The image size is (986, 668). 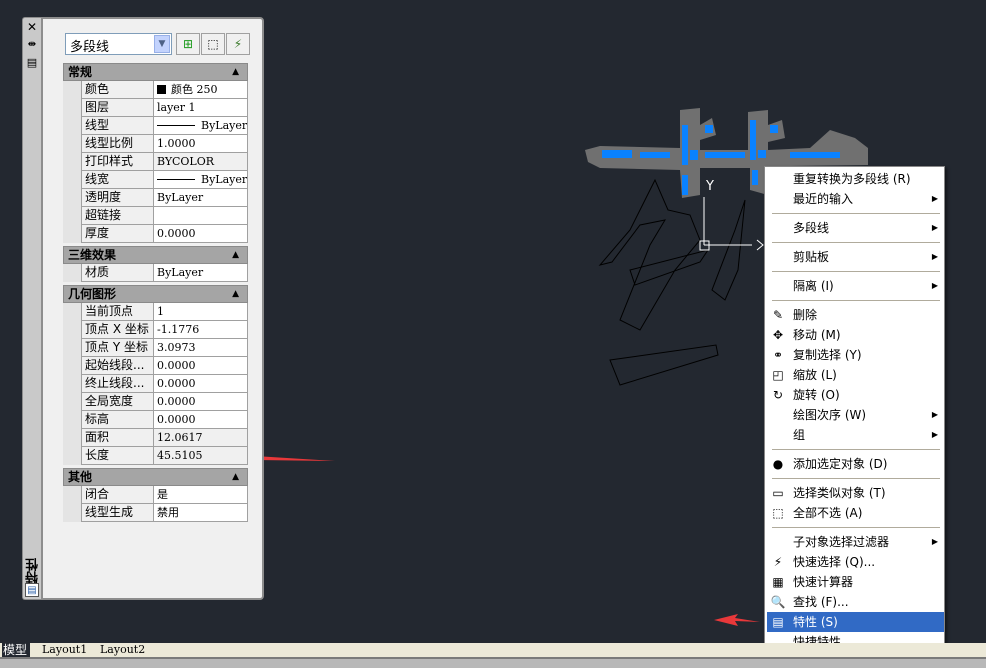 What do you see at coordinates (855, 375) in the screenshot?
I see `menu-item: ◰ 缩放 (L)` at bounding box center [855, 375].